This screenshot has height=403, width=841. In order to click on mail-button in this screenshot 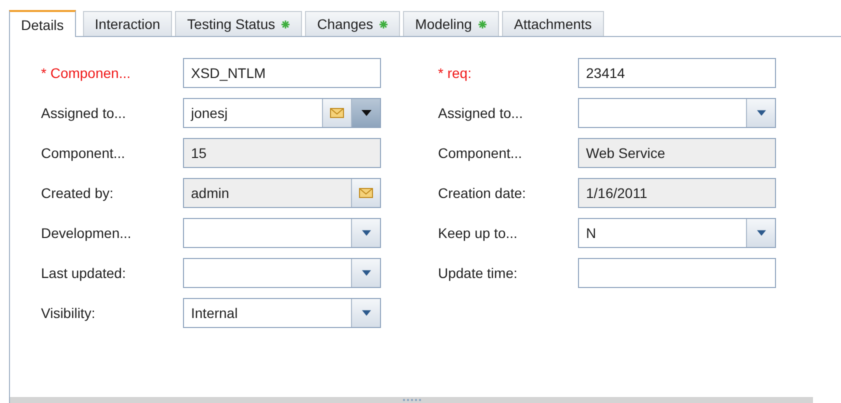, I will do `click(365, 193)`.